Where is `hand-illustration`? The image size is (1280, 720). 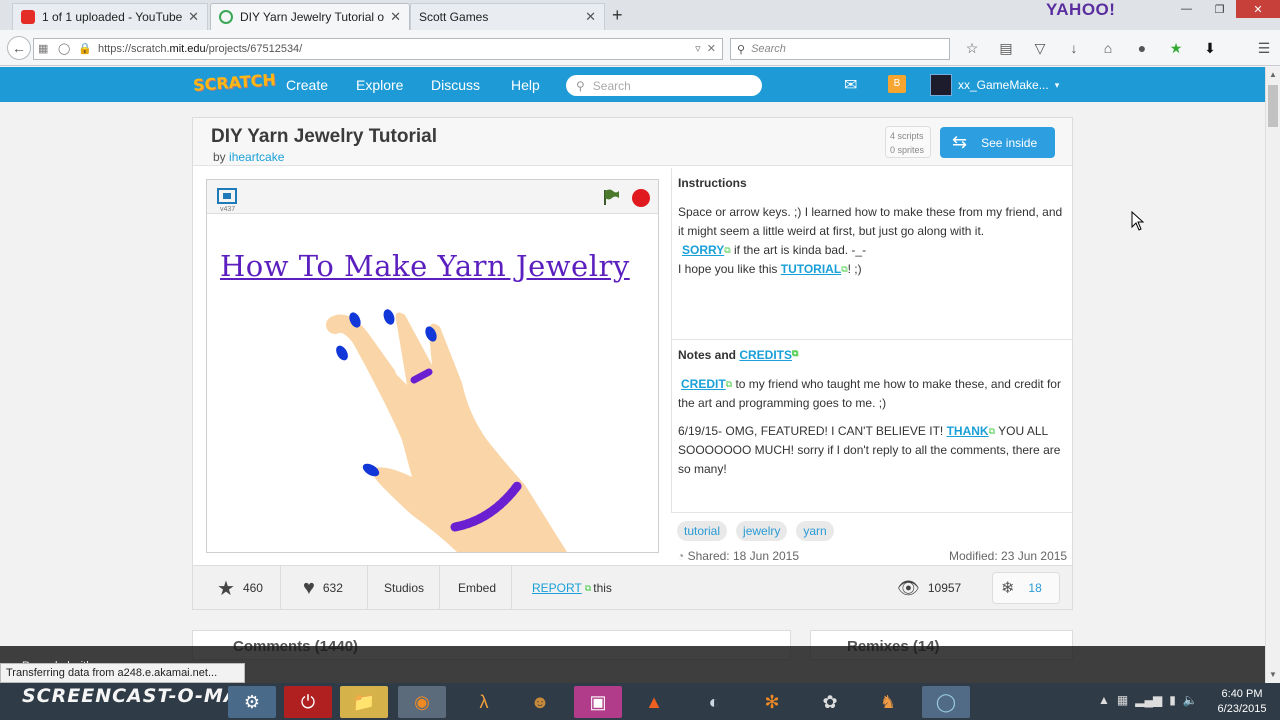 hand-illustration is located at coordinates (446, 430).